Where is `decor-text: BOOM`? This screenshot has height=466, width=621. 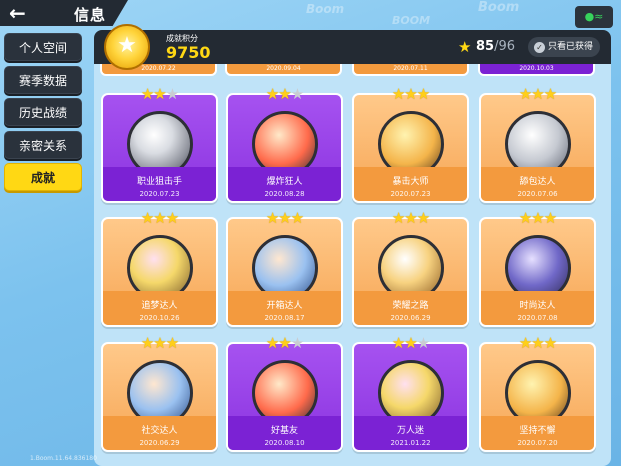
decor-text: BOOM is located at coordinates (411, 20).